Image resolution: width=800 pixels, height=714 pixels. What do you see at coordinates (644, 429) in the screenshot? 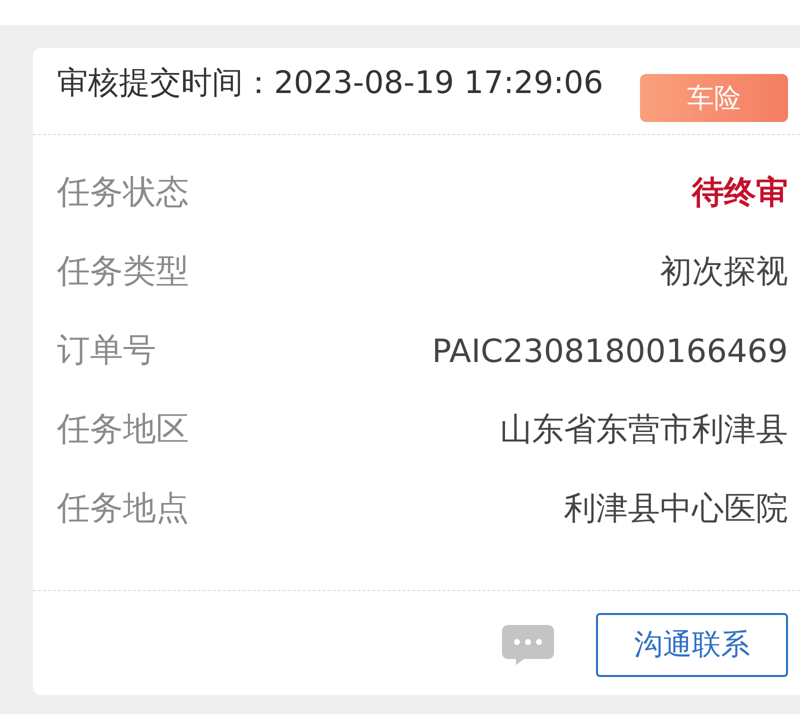
I see `field-value: 山东省东营市利津县` at bounding box center [644, 429].